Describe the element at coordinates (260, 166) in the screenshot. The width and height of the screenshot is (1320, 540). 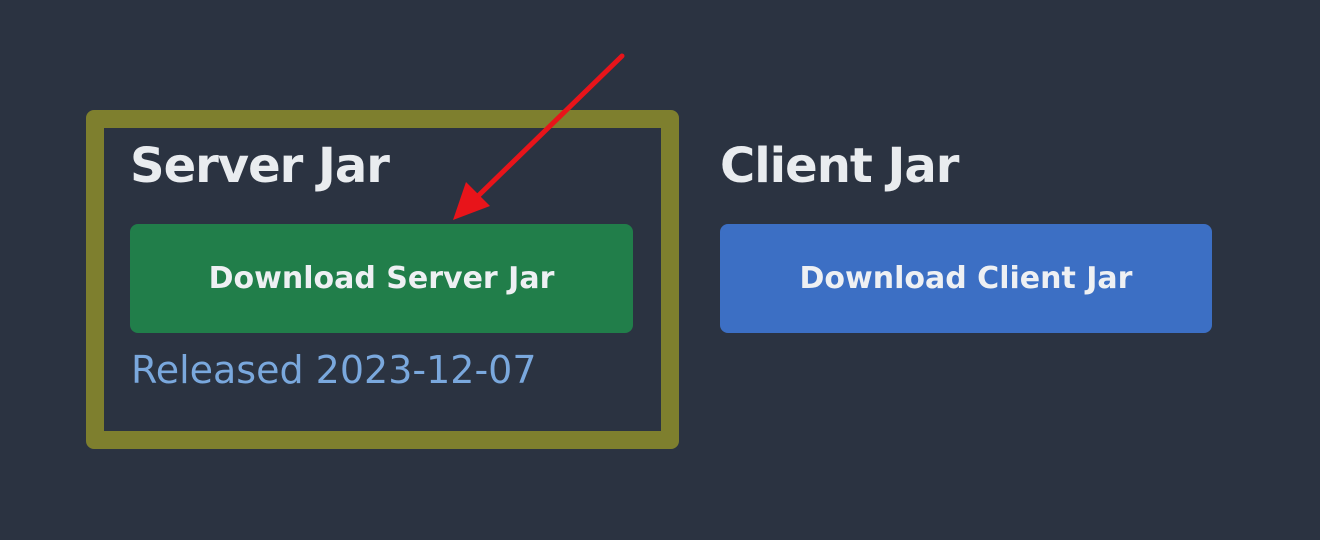
I see `server-jar-heading: Server Jar` at that location.